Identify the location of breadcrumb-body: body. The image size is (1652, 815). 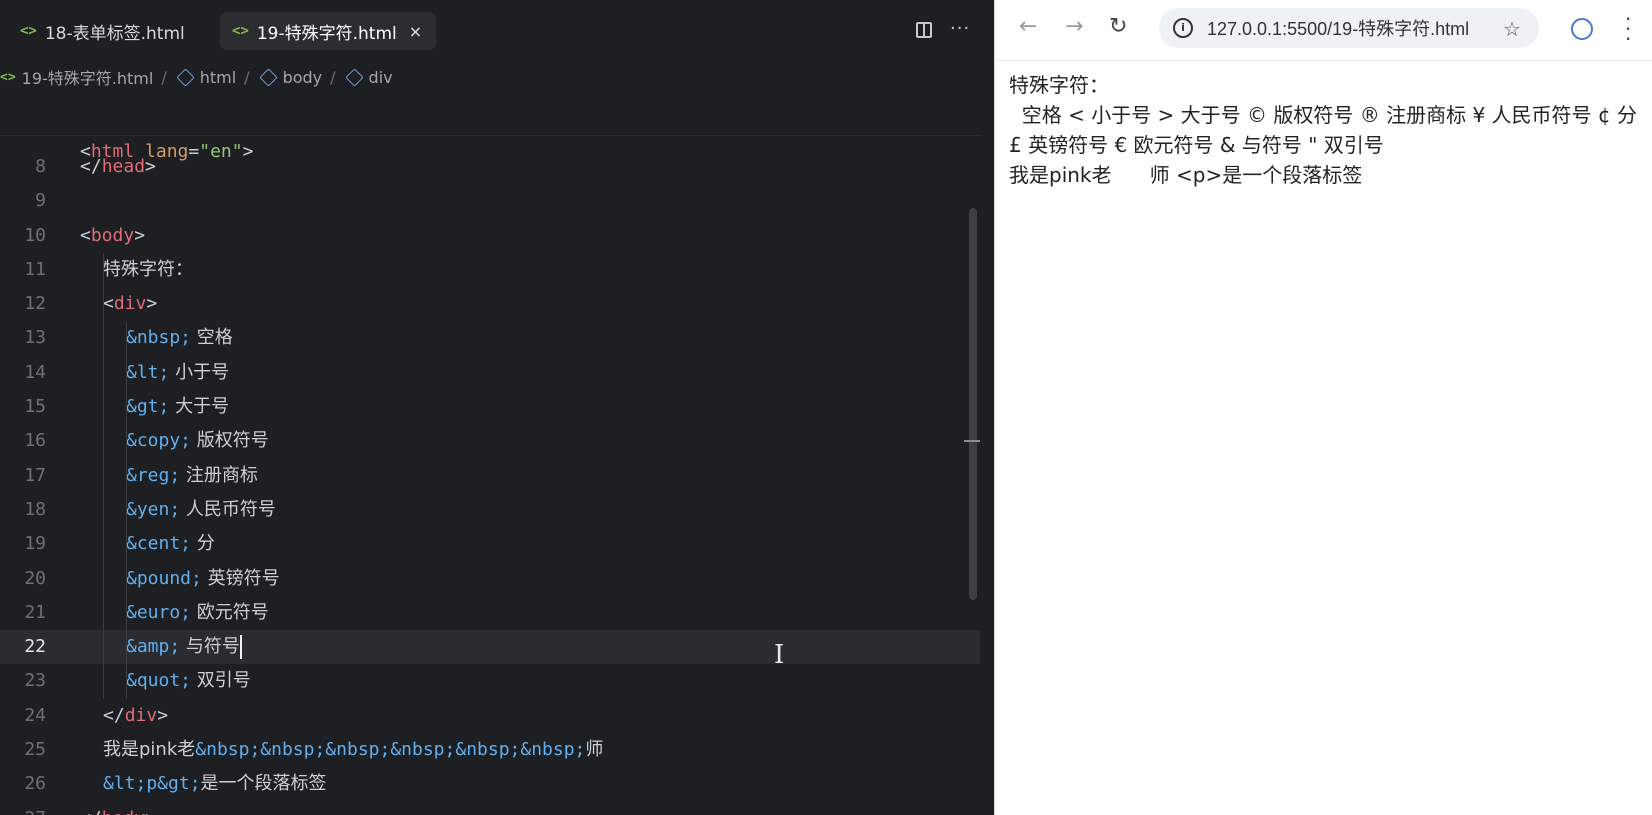
(303, 77).